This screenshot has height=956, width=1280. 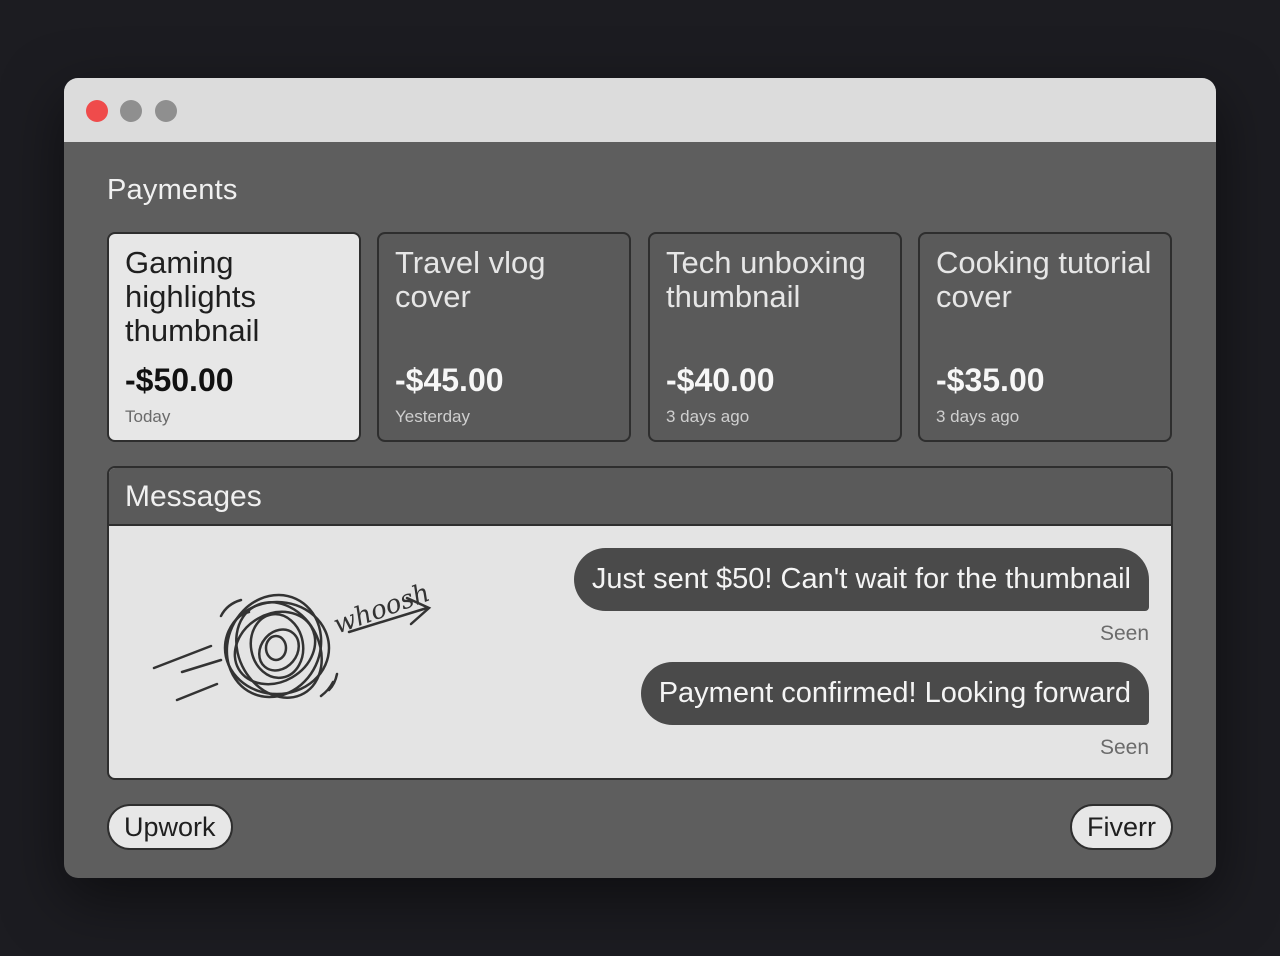 I want to click on maximize-window-button, so click(x=166, y=111).